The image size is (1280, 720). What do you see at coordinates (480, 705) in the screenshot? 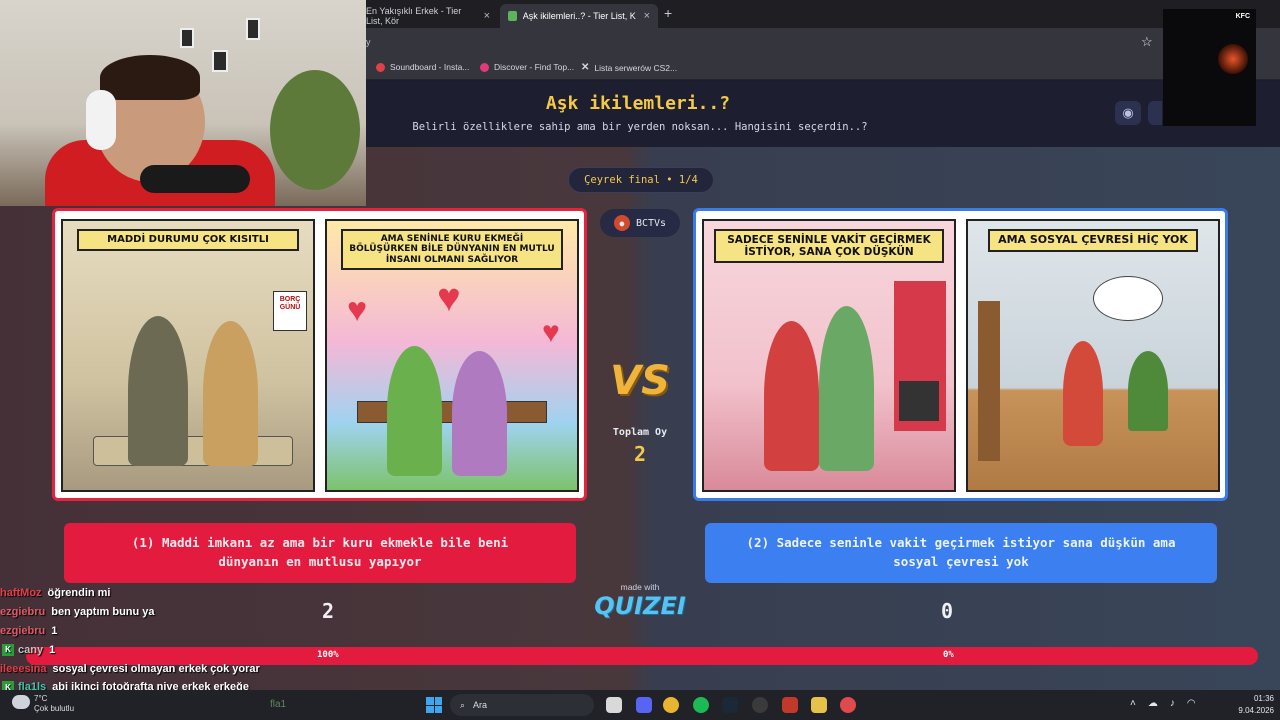
I see `search-placeholder: Ara` at bounding box center [480, 705].